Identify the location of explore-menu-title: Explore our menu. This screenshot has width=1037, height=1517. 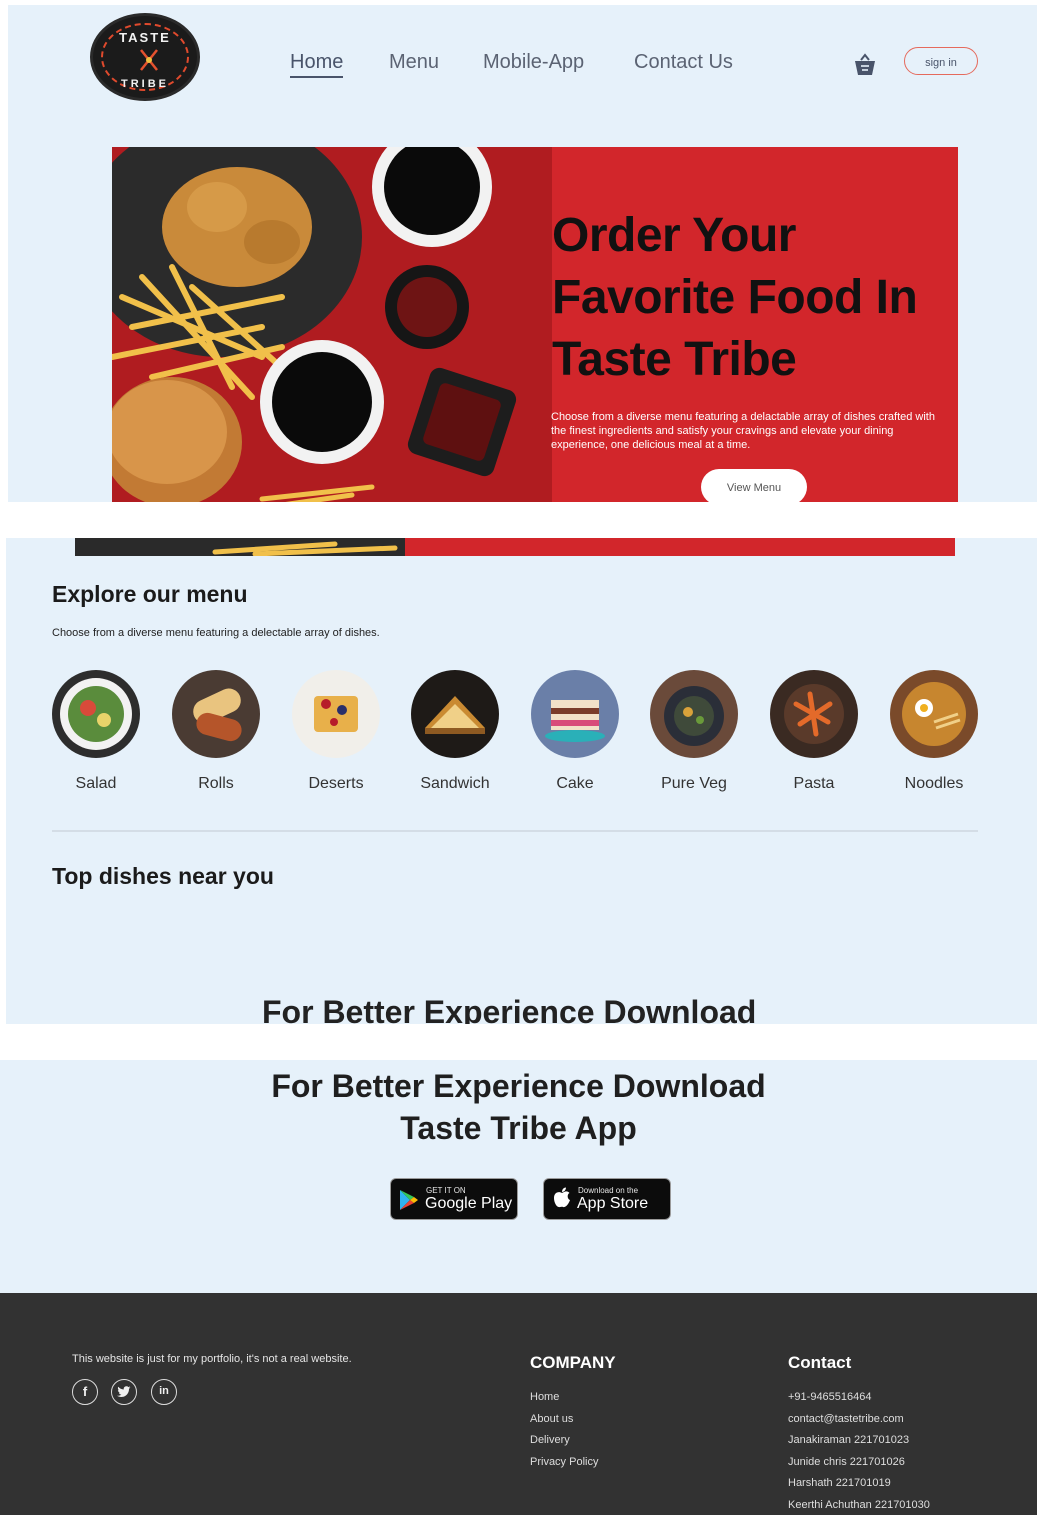
(150, 594).